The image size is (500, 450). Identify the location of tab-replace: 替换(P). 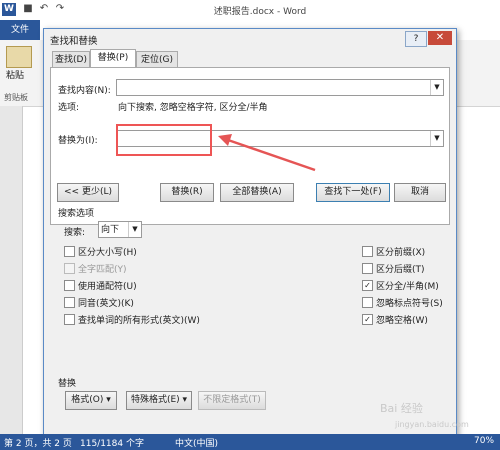
(113, 59).